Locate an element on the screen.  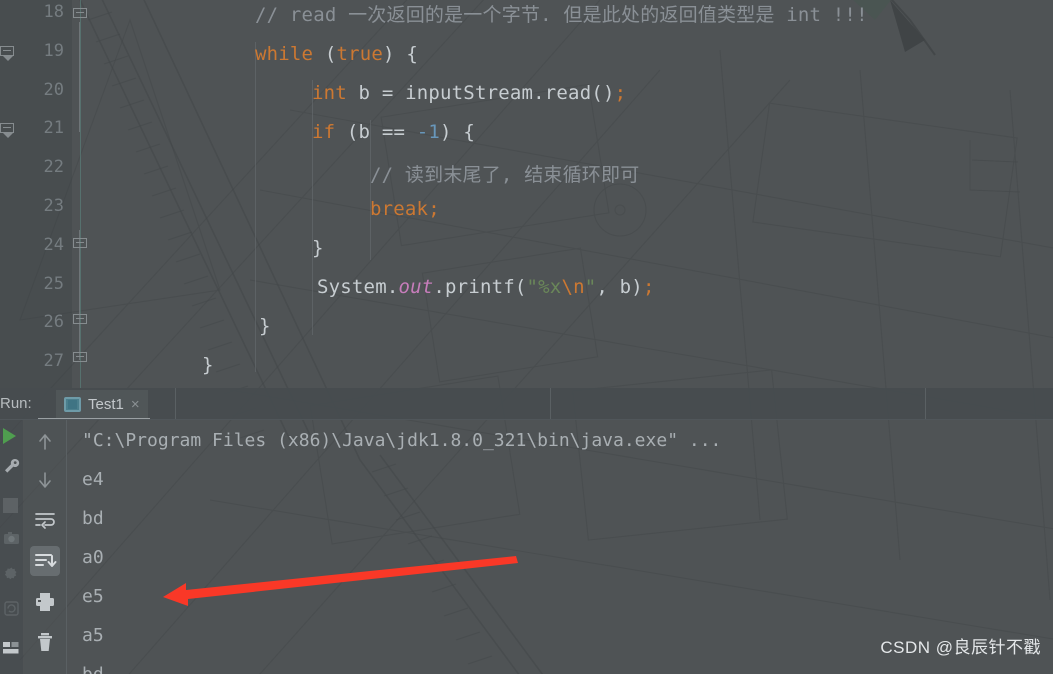
play-icon is located at coordinates (11, 436).